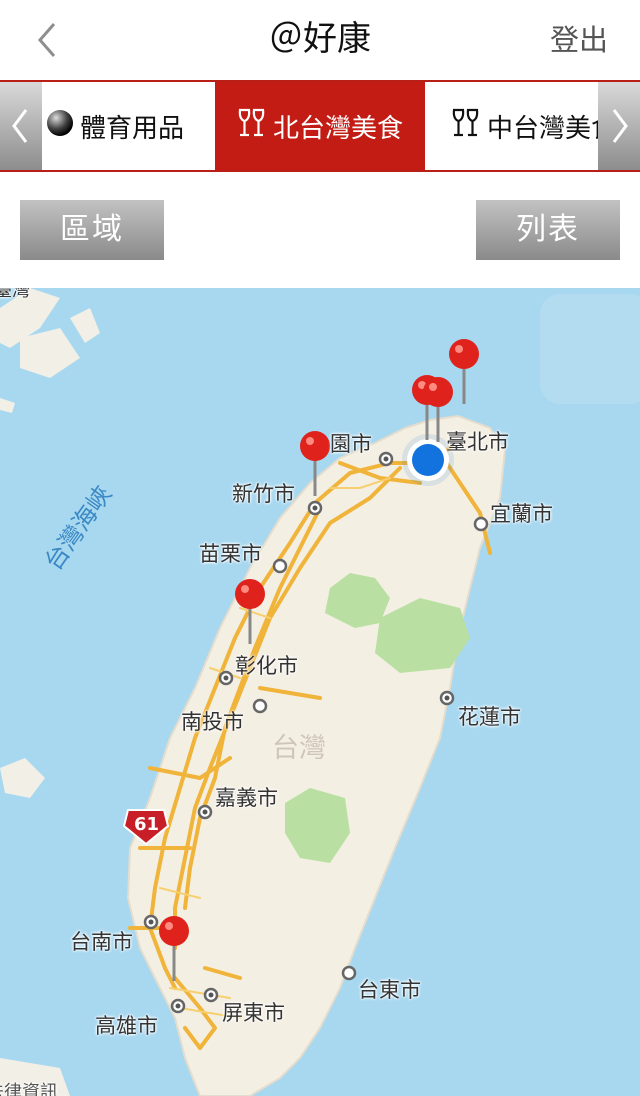  I want to click on map-label-city: 園市, so click(351, 444).